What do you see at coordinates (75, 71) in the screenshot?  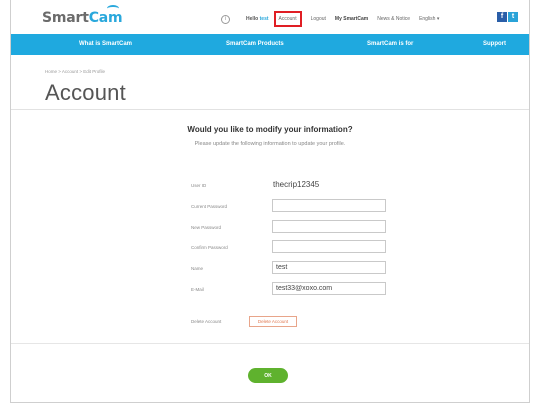 I see `breadcrumb: Home > Account > Edit Profile` at bounding box center [75, 71].